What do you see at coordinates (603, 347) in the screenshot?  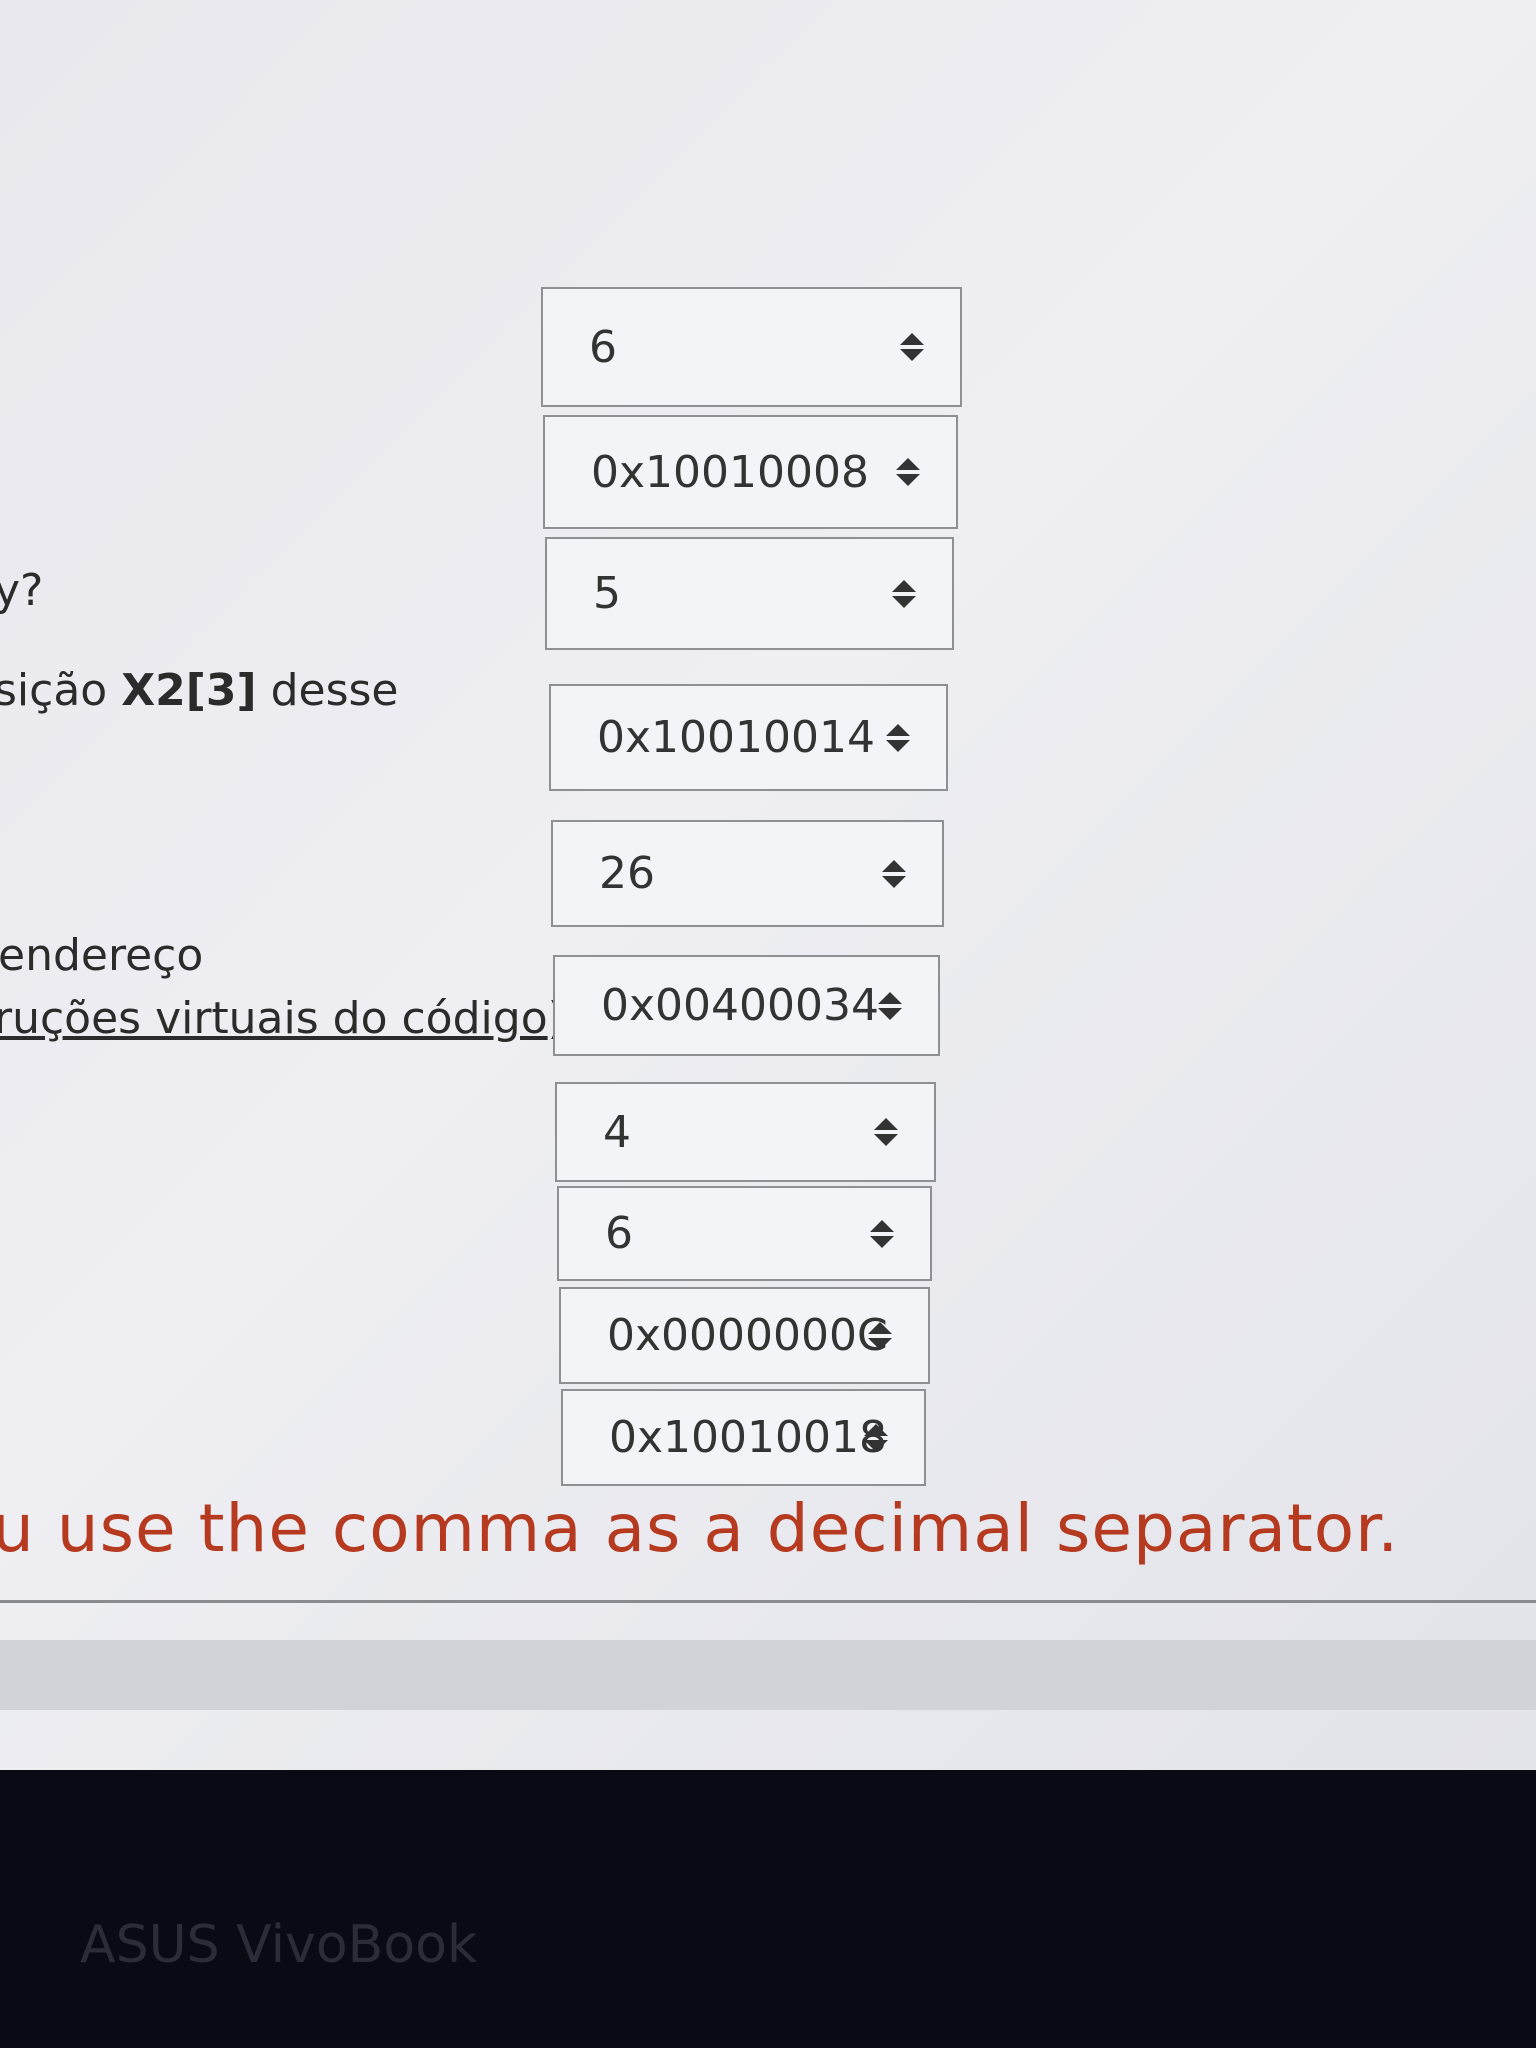 I see `answer-select-1-value: 6` at bounding box center [603, 347].